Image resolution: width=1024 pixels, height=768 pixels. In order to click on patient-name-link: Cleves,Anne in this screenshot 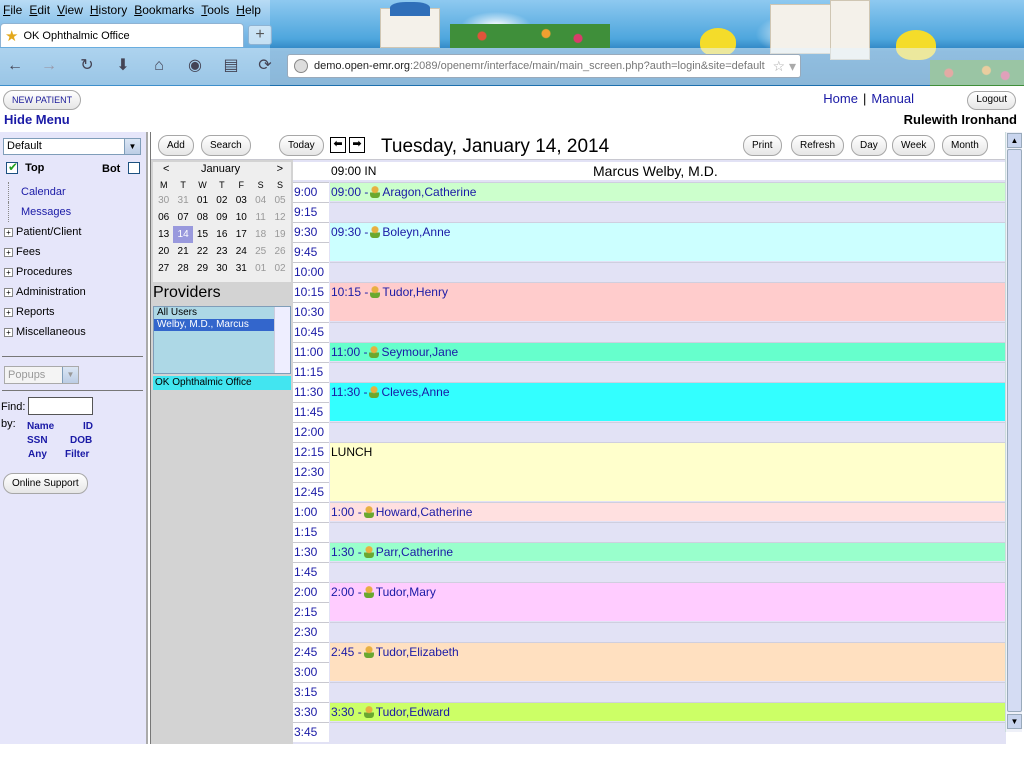, I will do `click(415, 392)`.